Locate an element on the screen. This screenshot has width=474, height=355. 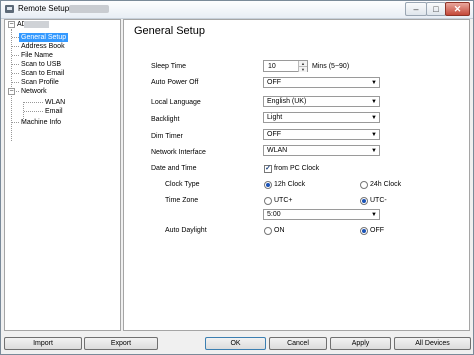
daylight-off-radio is located at coordinates (364, 231).